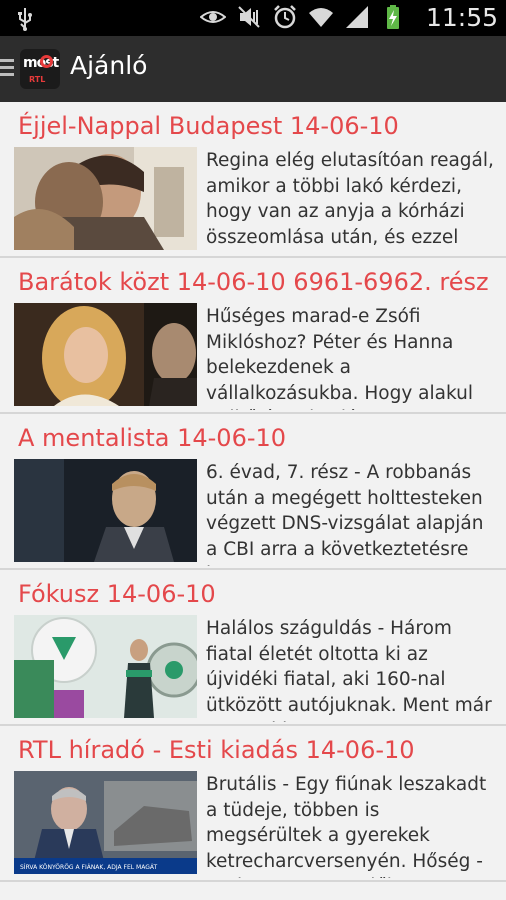  What do you see at coordinates (461, 17) in the screenshot?
I see `clock: 11:55` at bounding box center [461, 17].